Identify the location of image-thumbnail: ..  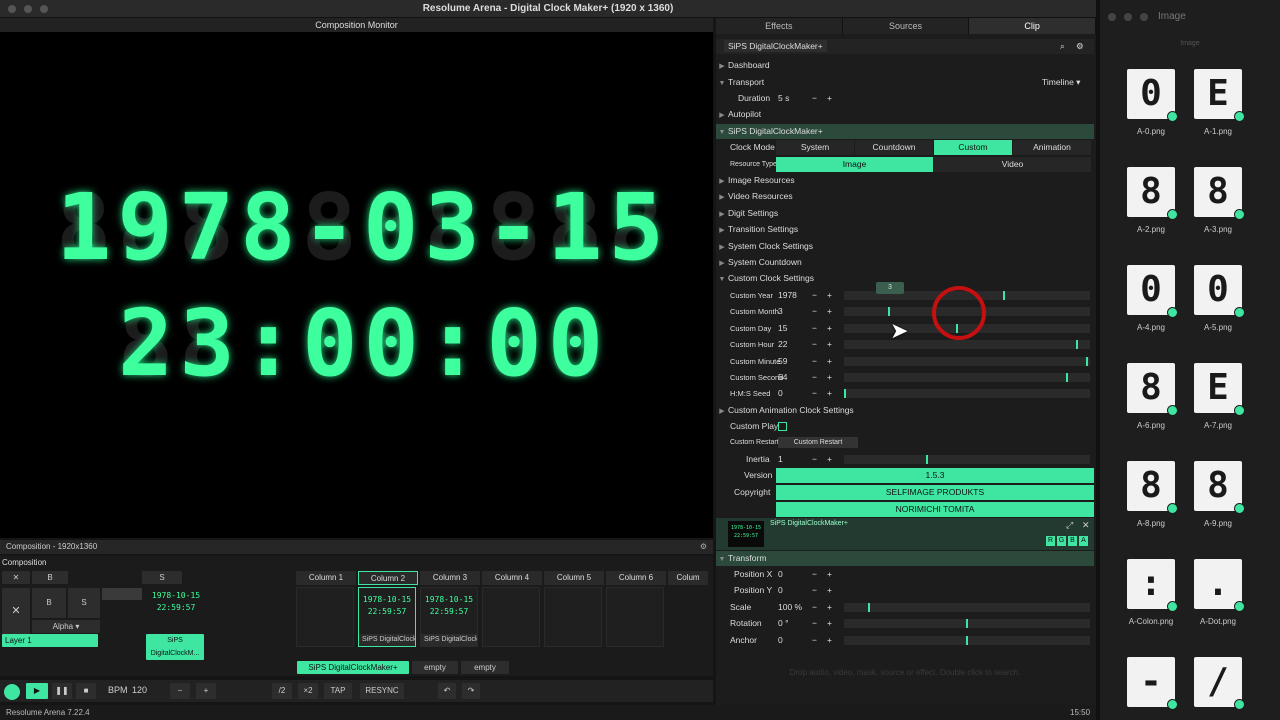
(1219, 585).